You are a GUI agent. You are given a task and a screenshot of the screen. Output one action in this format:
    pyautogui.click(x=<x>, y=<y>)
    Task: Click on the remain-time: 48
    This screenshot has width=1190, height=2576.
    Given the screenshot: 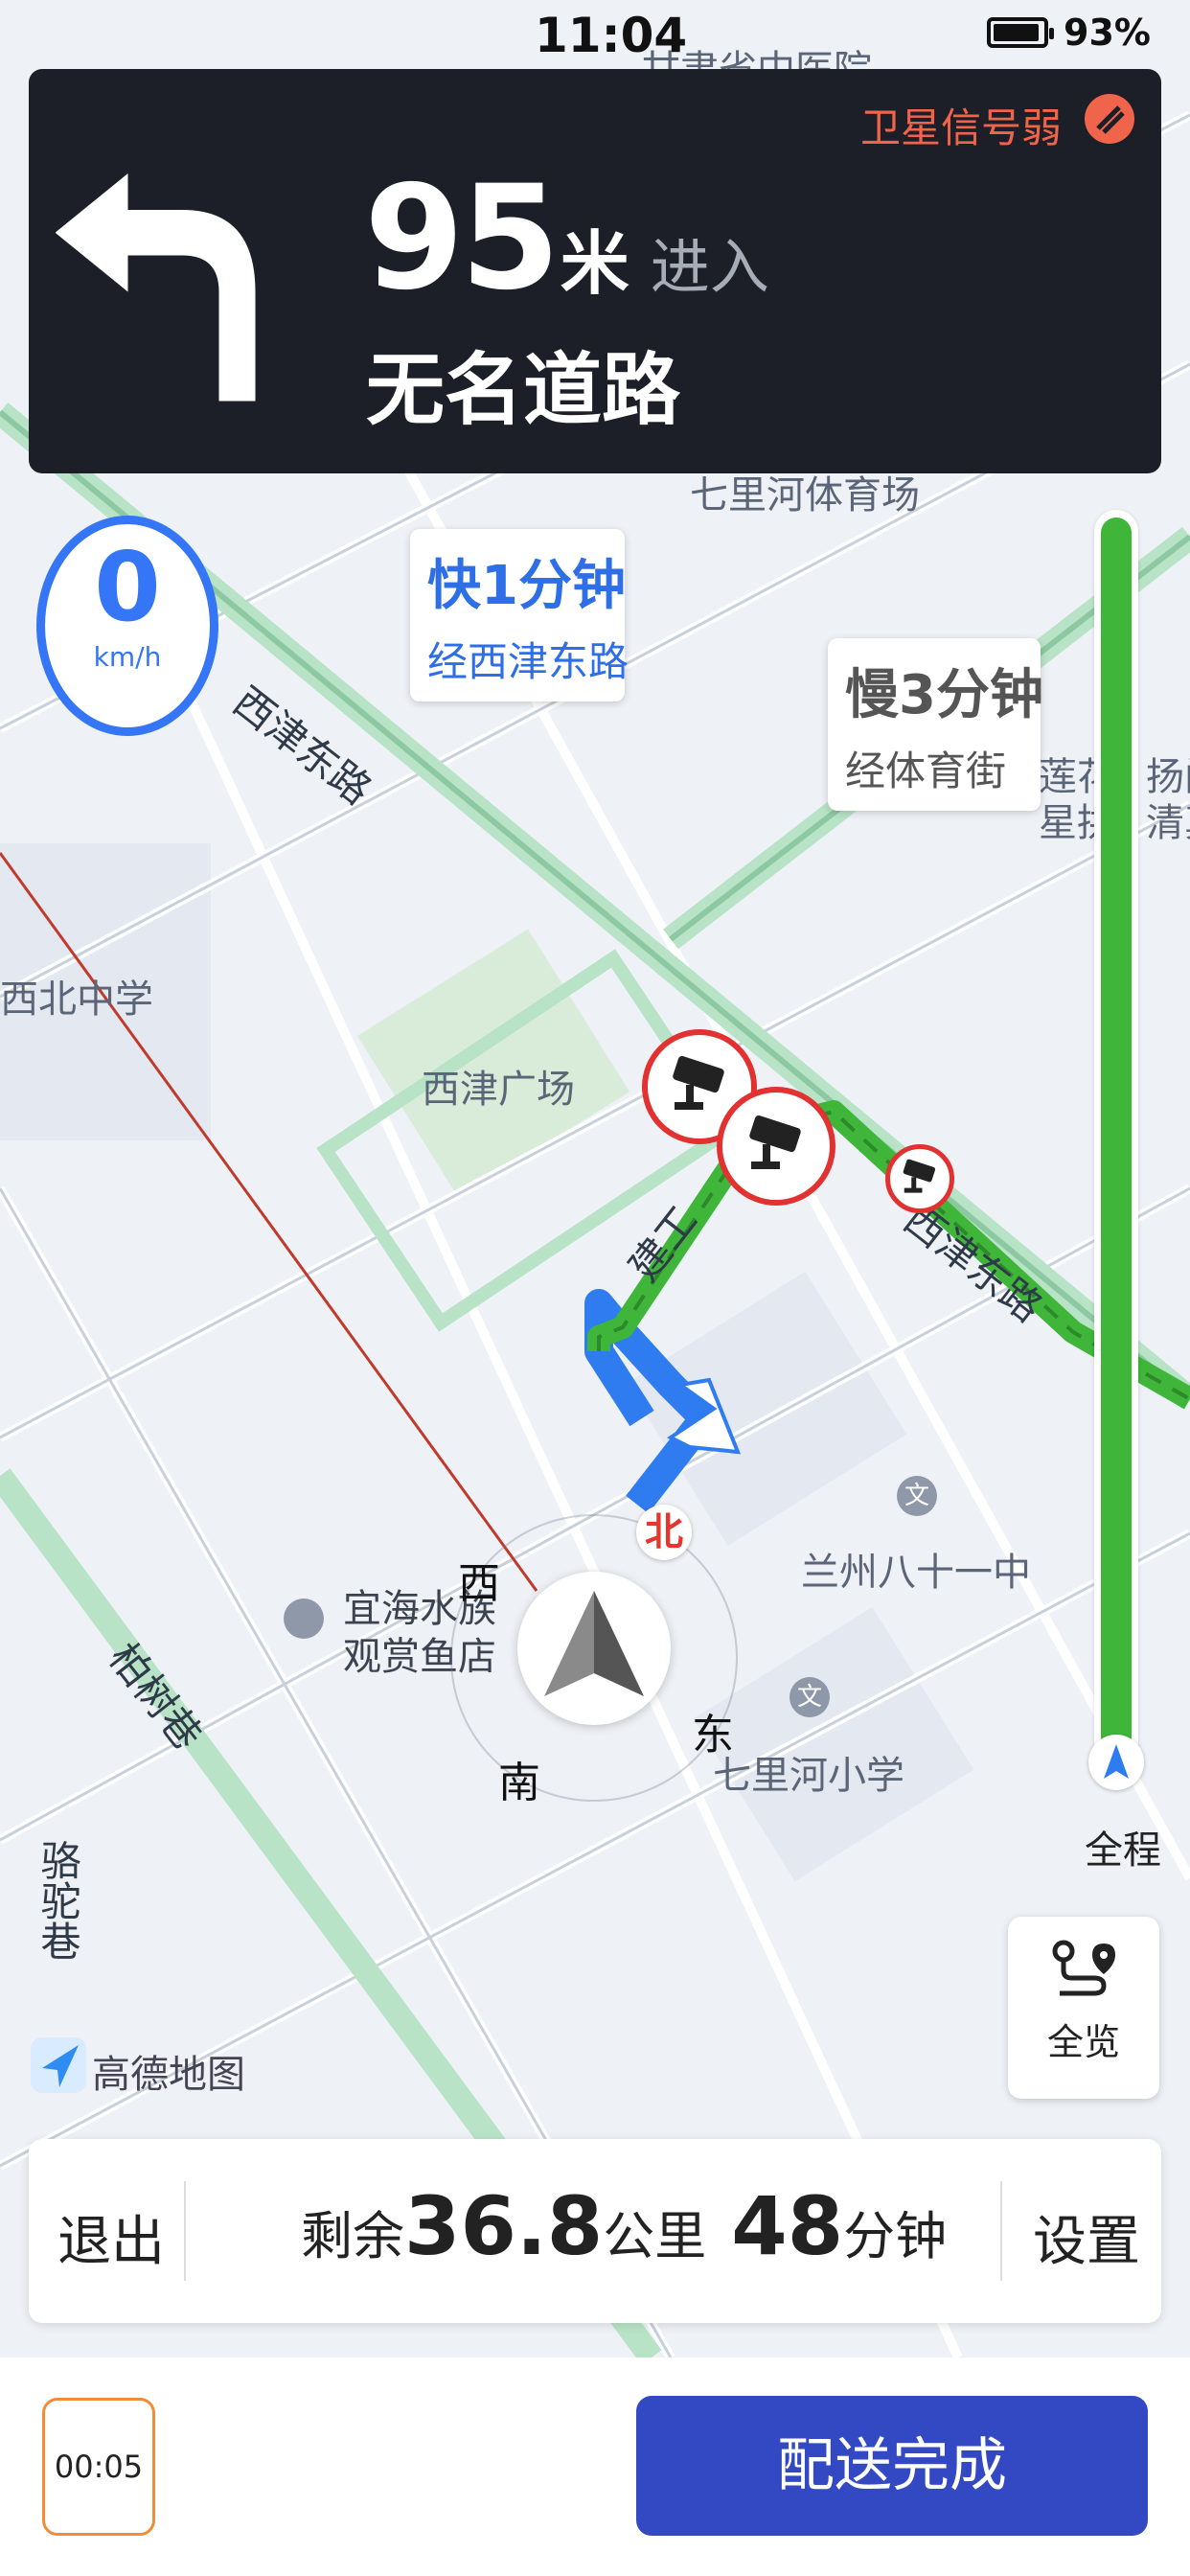 What is the action you would take?
    pyautogui.click(x=788, y=2226)
    